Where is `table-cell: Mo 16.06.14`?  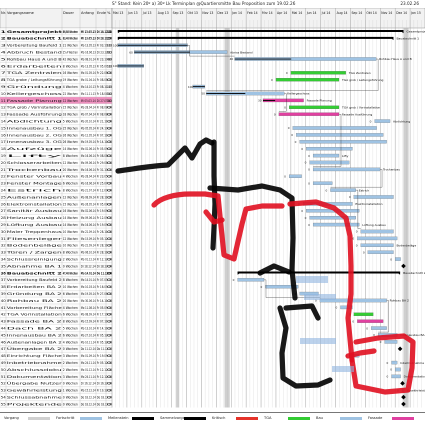
table-cell: Mo 16.06.14 is located at coordinates (88, 156).